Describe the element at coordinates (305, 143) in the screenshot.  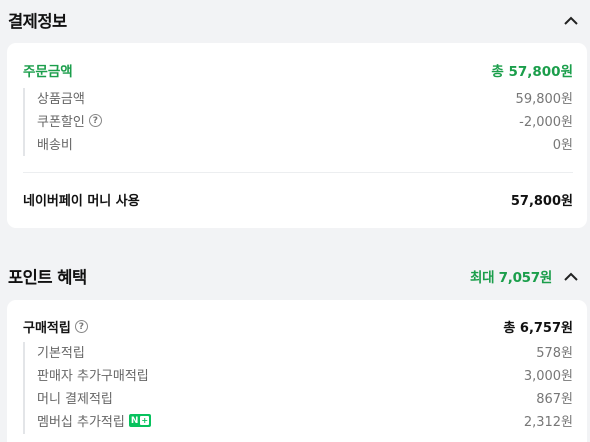
I see `list-item: 배송비 0원` at that location.